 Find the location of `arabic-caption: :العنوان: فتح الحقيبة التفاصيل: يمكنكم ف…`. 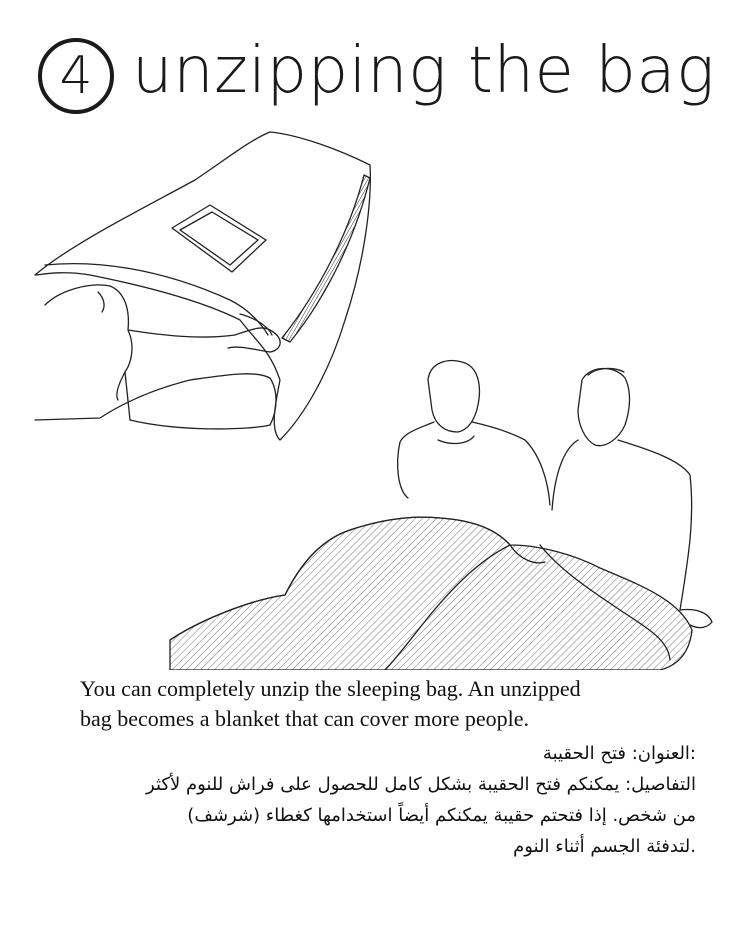

arabic-caption: :العنوان: فتح الحقيبة التفاصيل: يمكنكم ف… is located at coordinates (378, 800).